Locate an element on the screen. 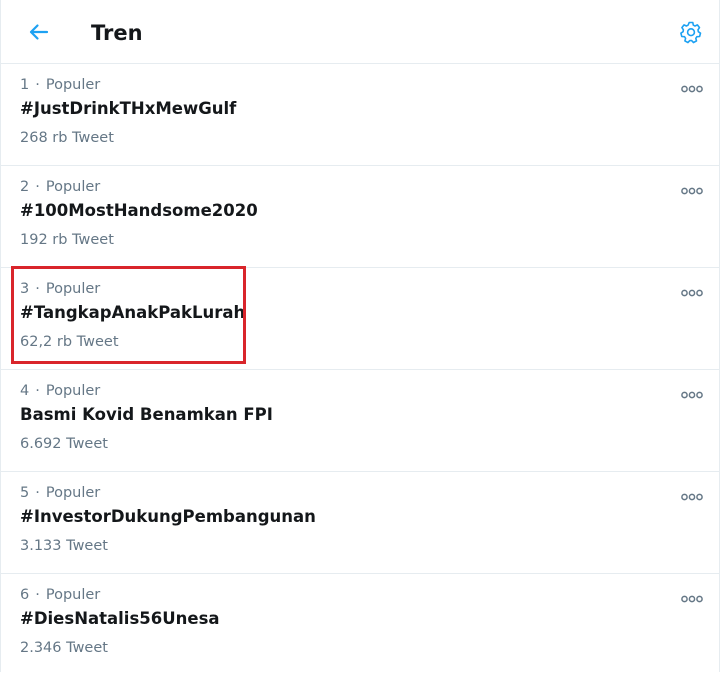  settings-button is located at coordinates (691, 32).